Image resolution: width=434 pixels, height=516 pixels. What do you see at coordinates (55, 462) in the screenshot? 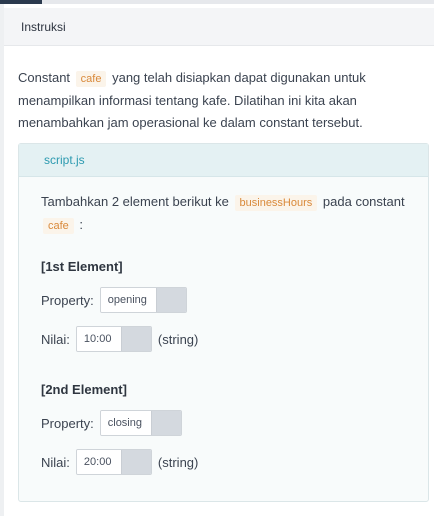
I see `element-2-value-label: Nilai:` at bounding box center [55, 462].